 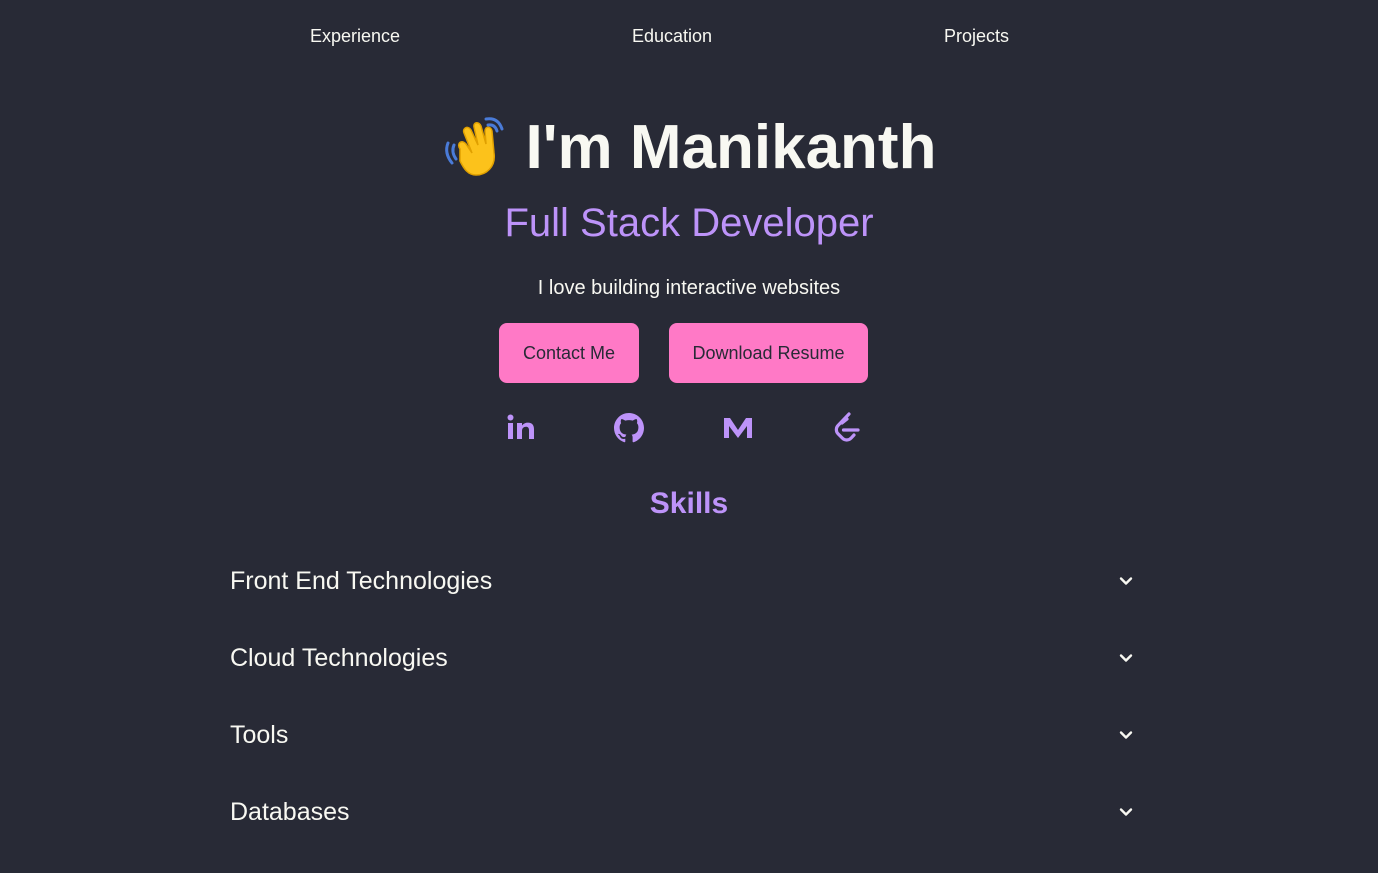 I want to click on skills-accordion-front-end: Front End Technologies, so click(x=685, y=581).